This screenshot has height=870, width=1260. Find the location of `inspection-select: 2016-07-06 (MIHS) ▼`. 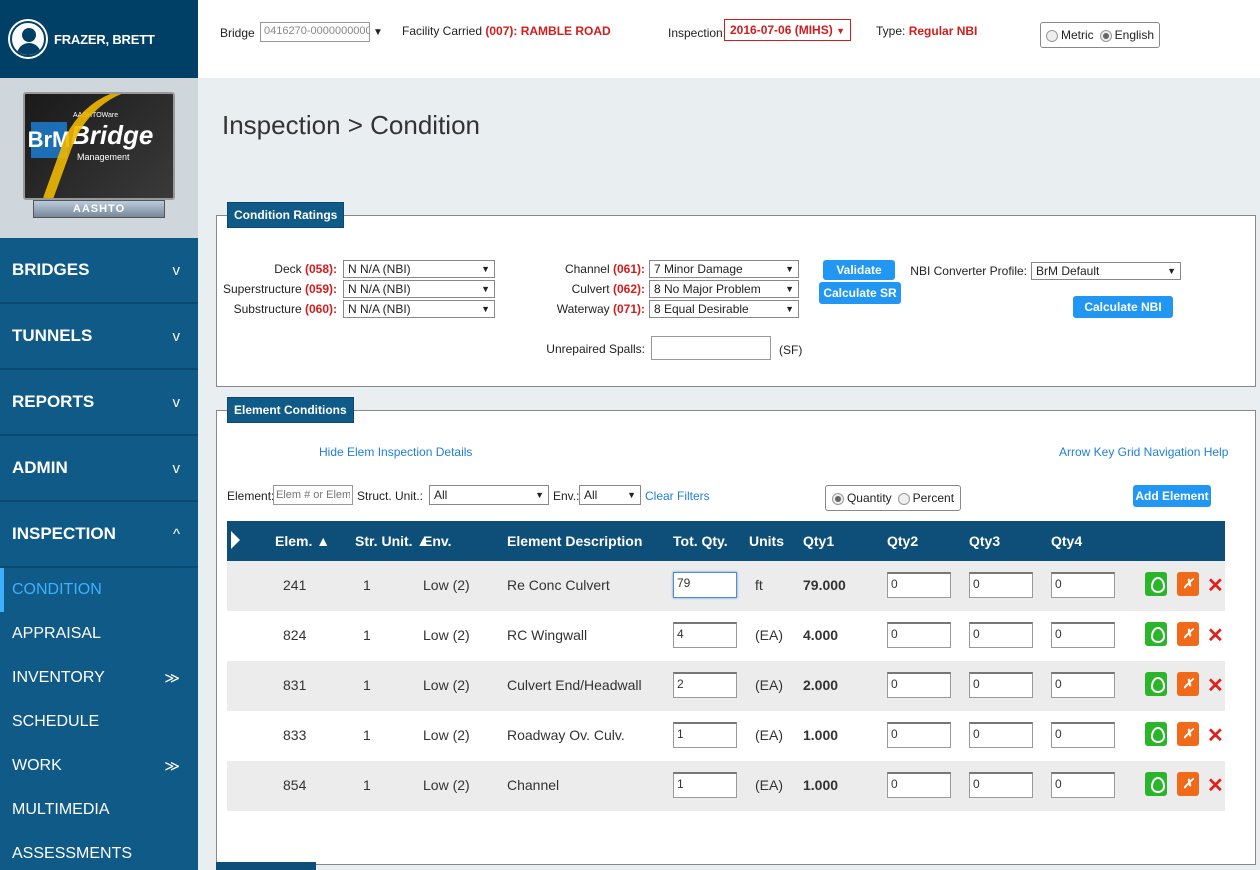

inspection-select: 2016-07-06 (MIHS) ▼ is located at coordinates (787, 30).